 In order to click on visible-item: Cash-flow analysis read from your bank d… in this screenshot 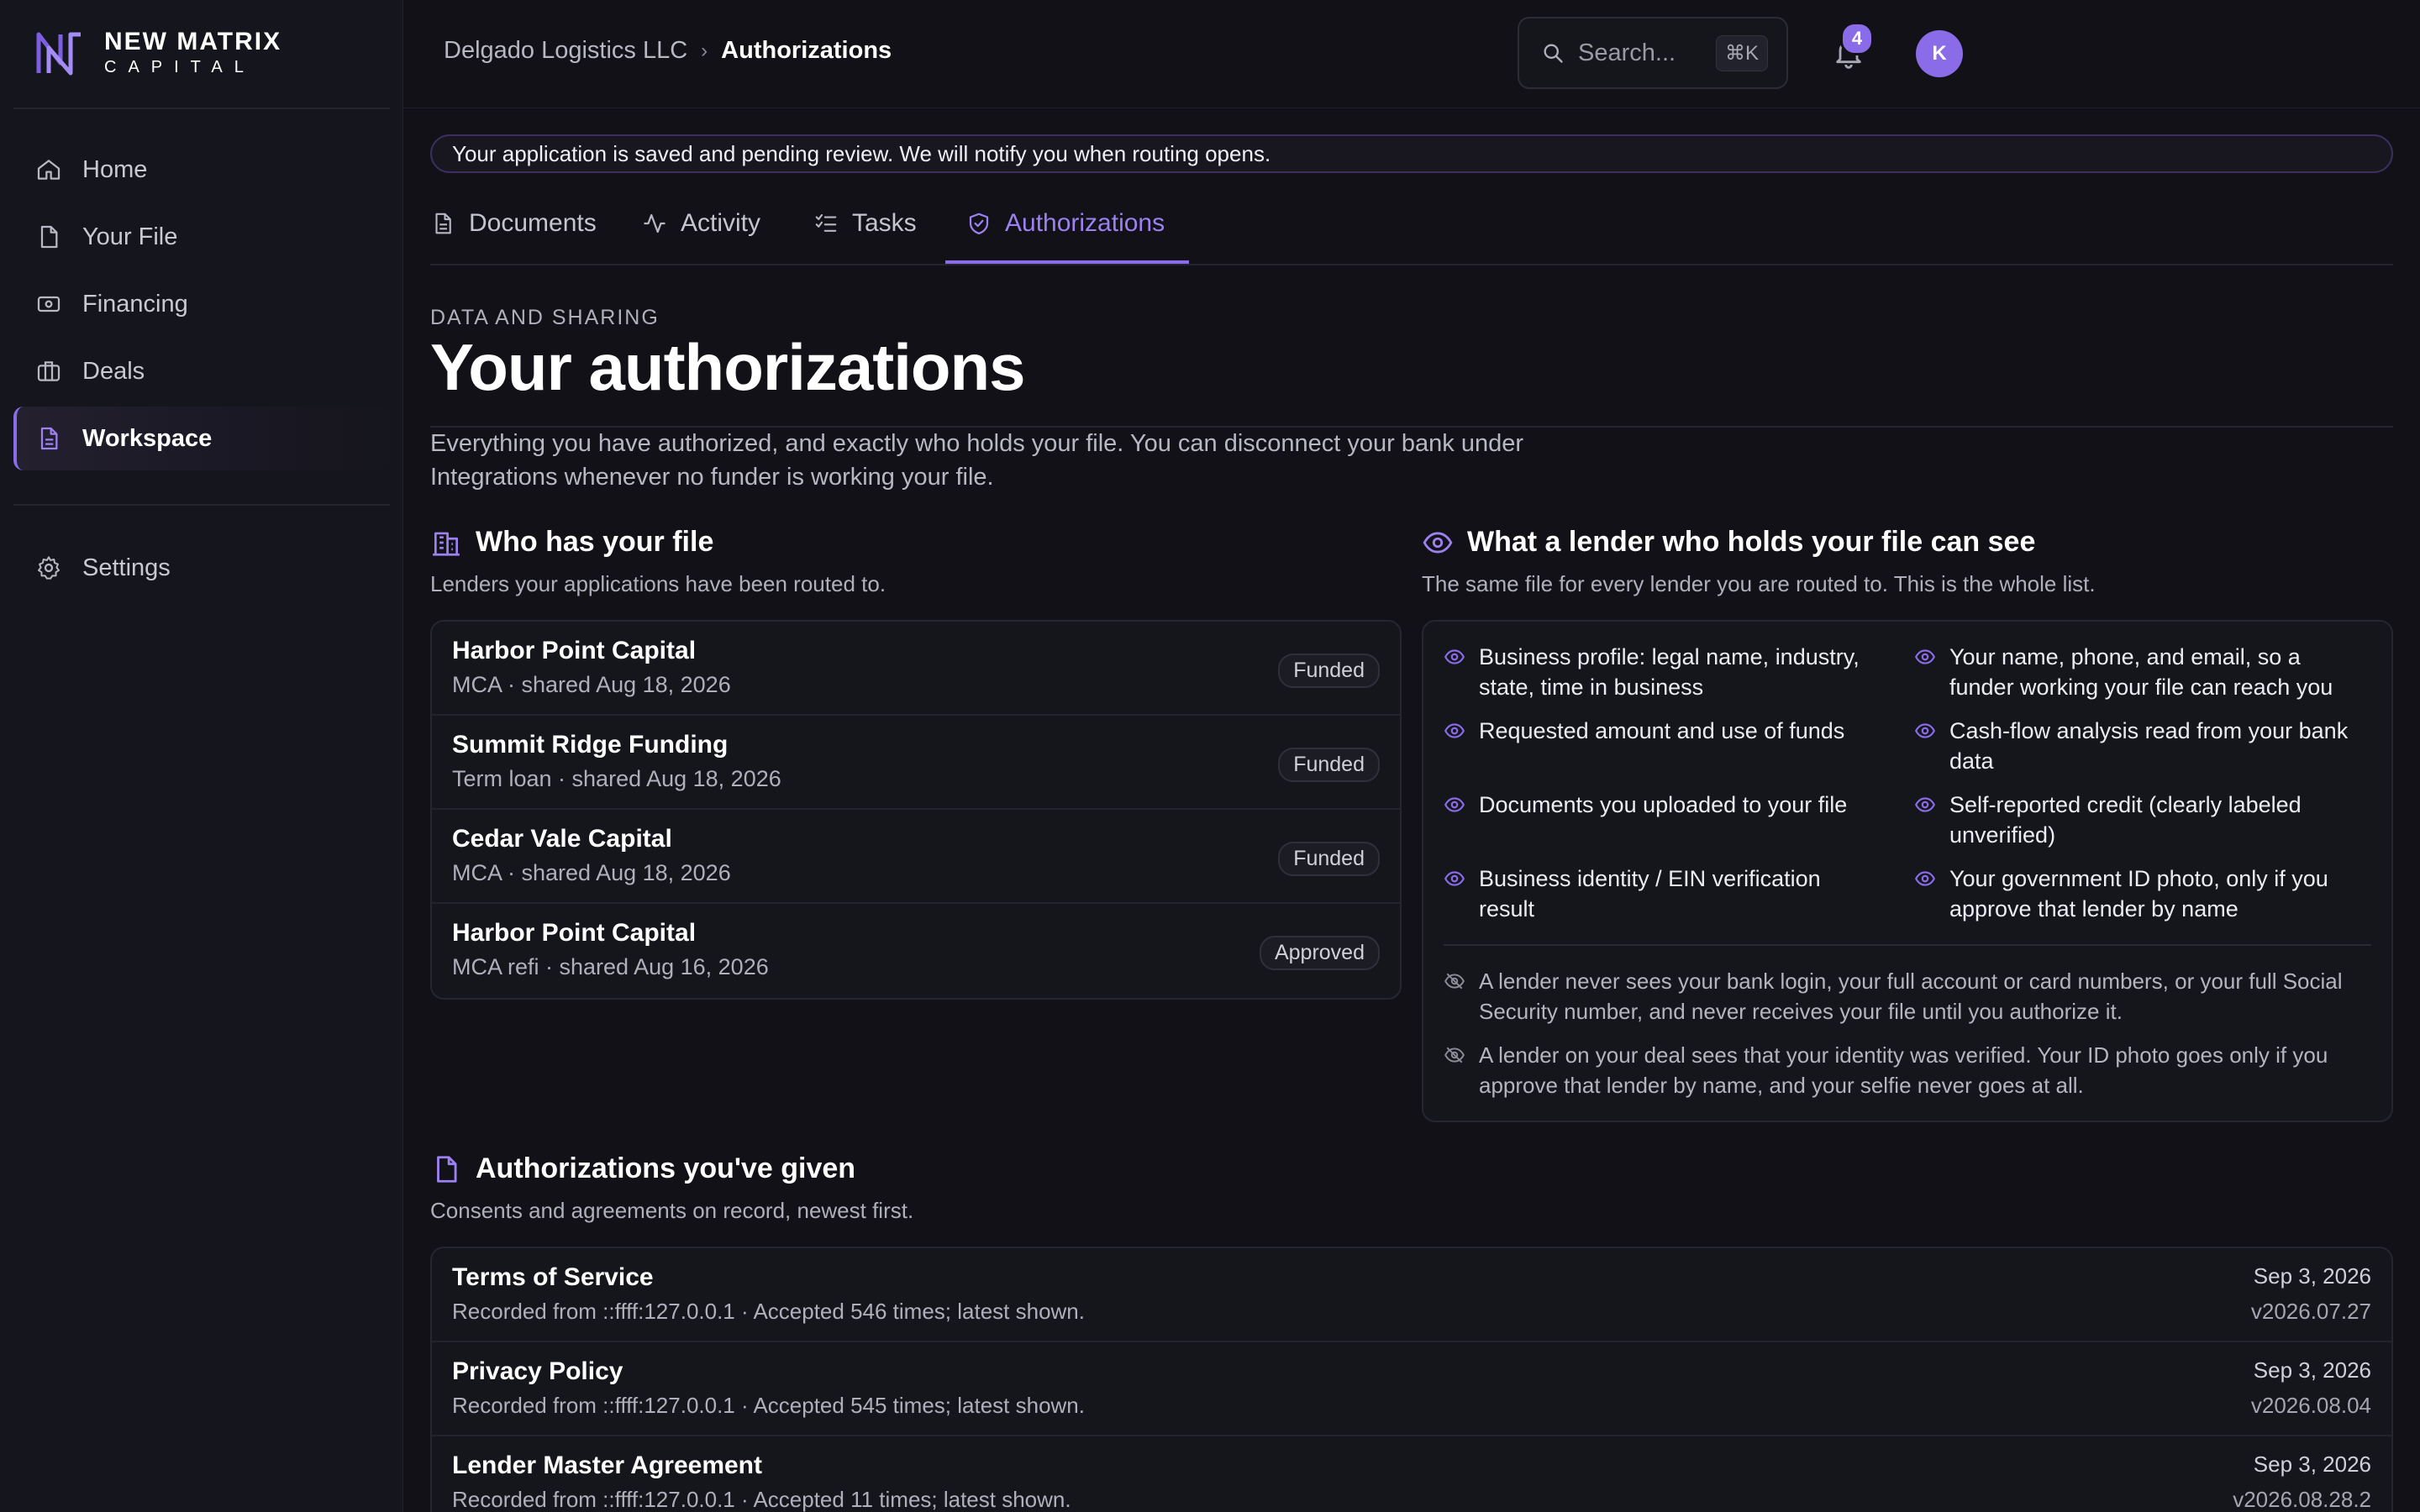, I will do `click(2141, 746)`.